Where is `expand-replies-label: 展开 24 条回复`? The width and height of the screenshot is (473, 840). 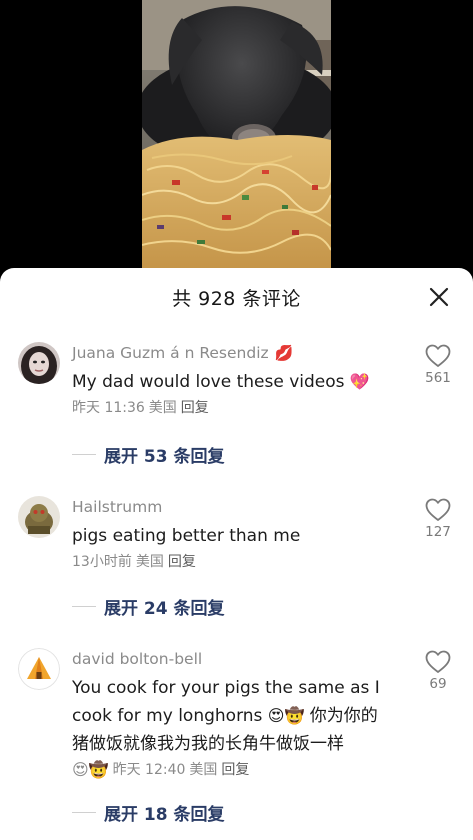 expand-replies-label: 展开 24 条回复 is located at coordinates (164, 606).